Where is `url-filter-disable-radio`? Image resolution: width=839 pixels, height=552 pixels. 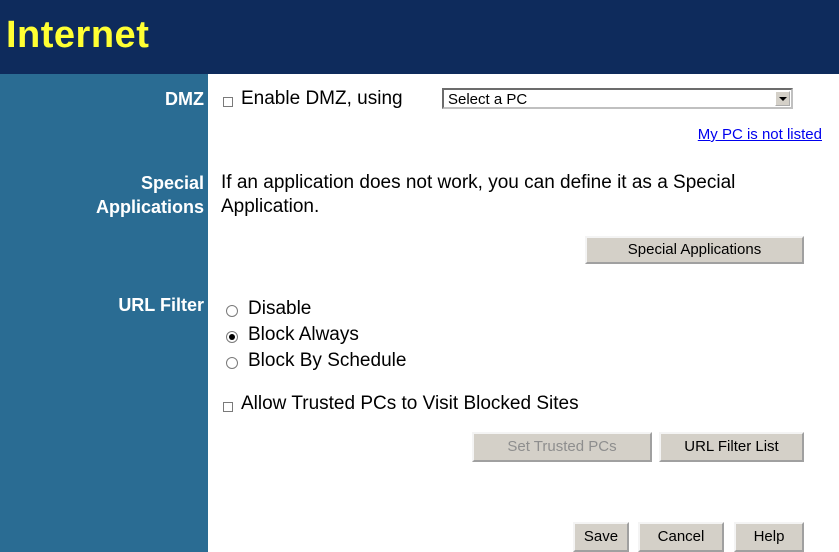
url-filter-disable-radio is located at coordinates (232, 311).